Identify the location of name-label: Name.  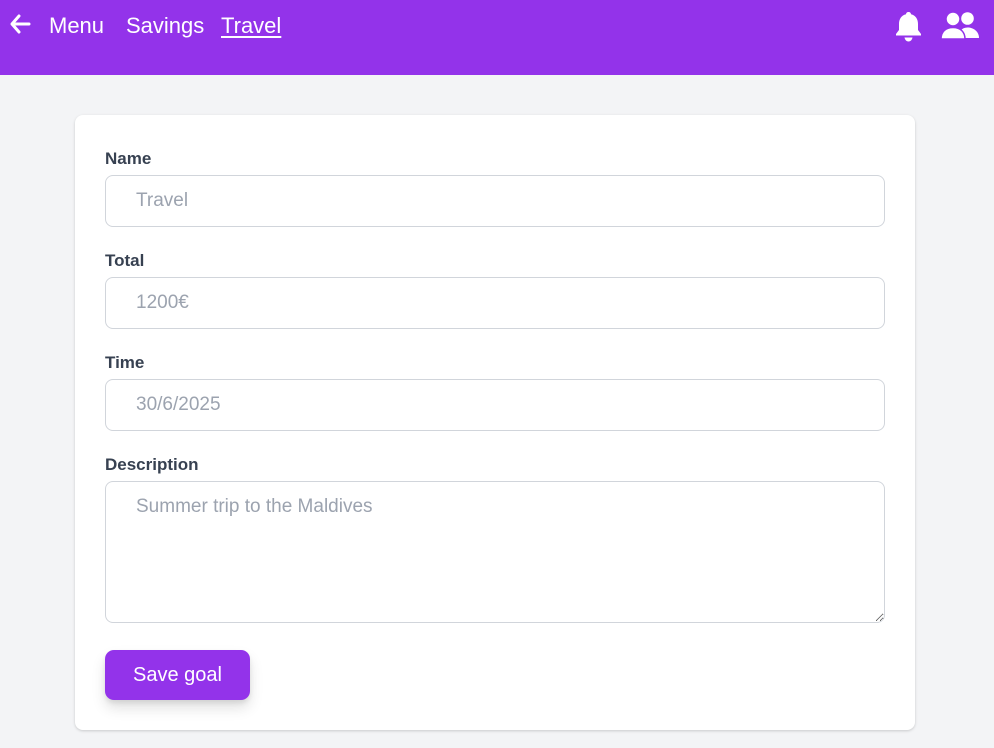
(128, 158).